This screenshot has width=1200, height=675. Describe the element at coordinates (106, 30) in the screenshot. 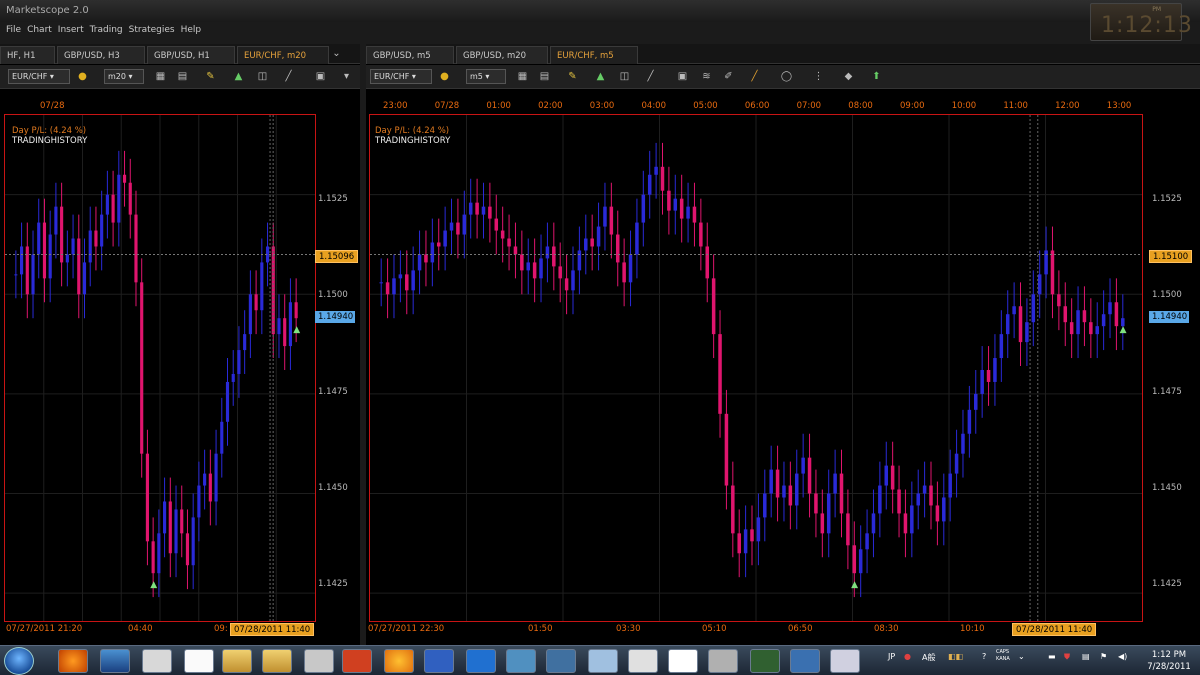

I see `menu-trading: Trading` at that location.